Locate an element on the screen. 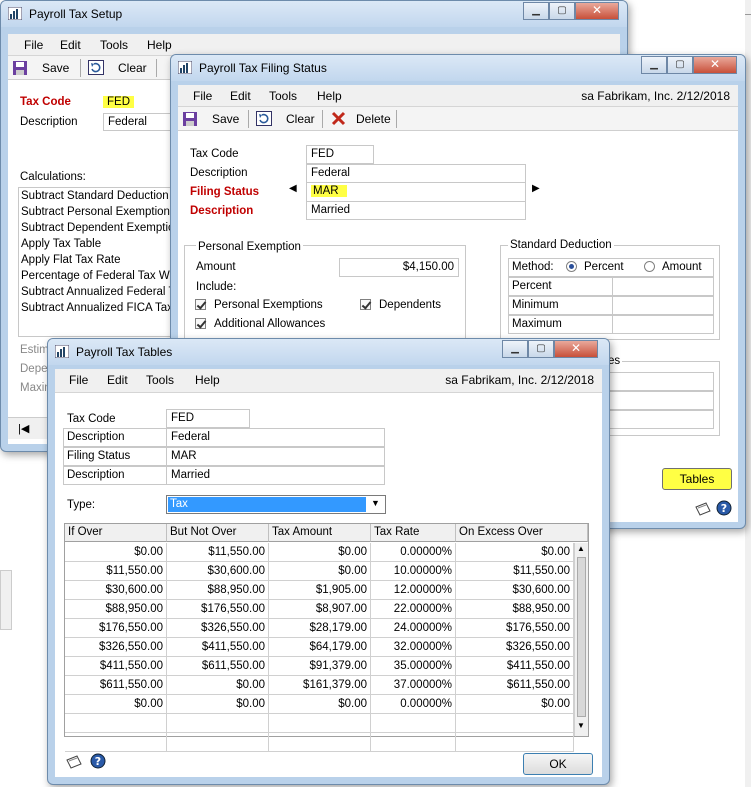 The width and height of the screenshot is (751, 787). table-cell: $64,179.00 is located at coordinates (320, 647).